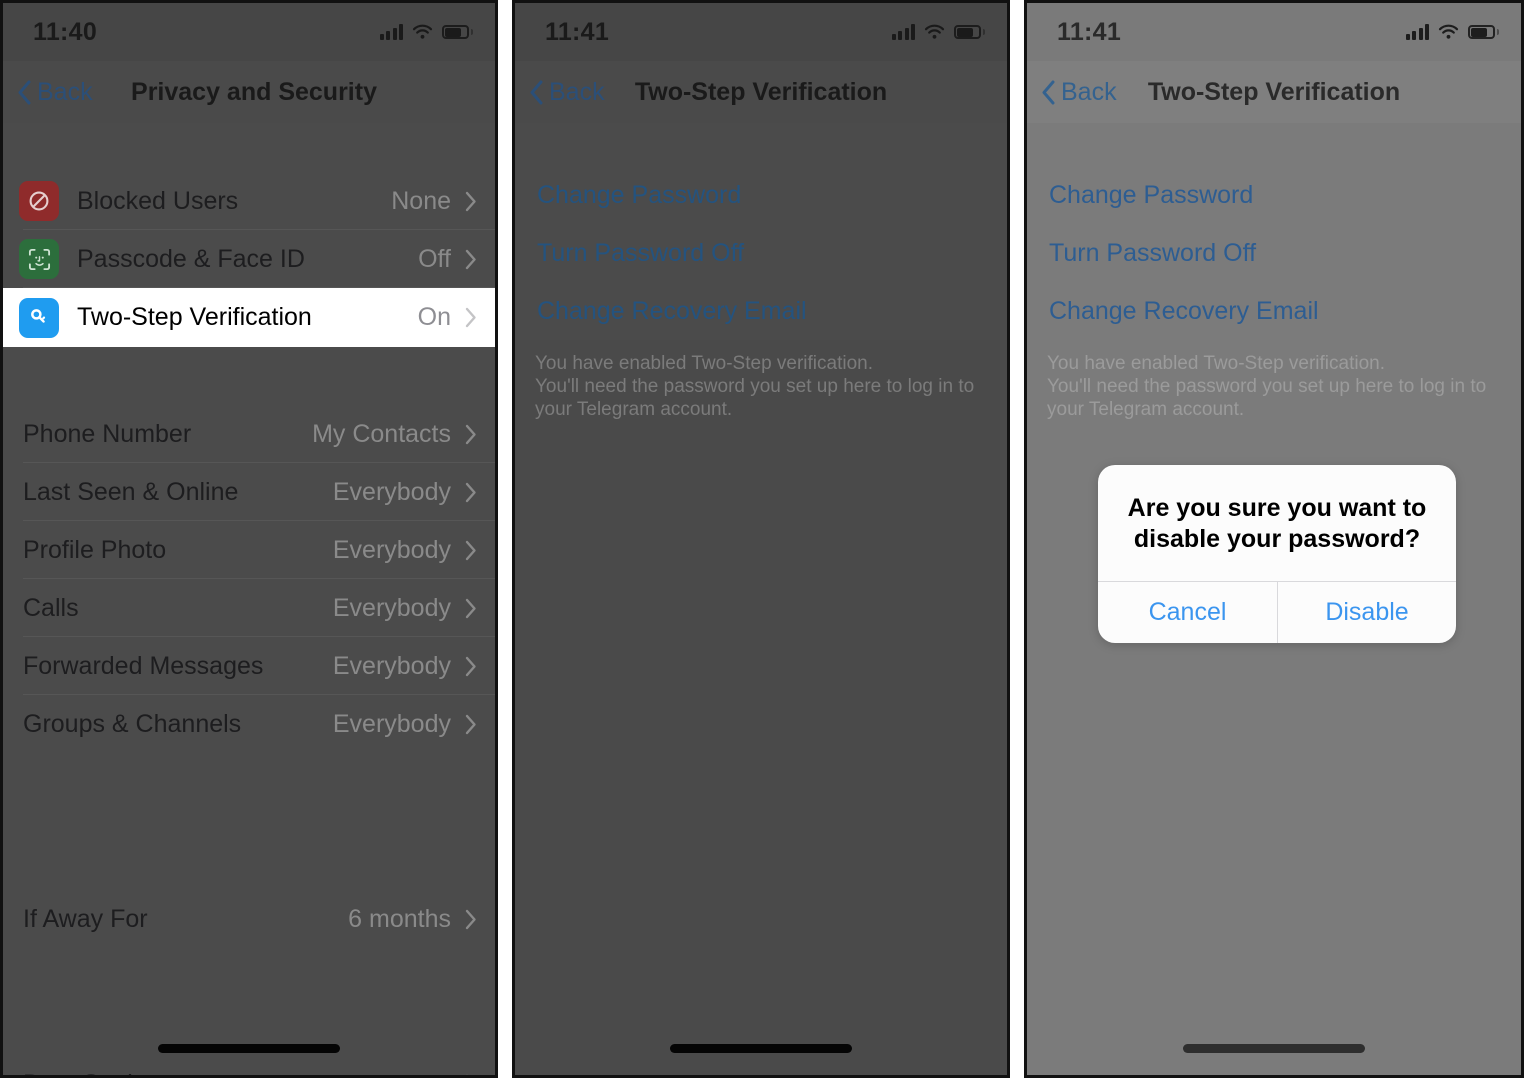  I want to click on auto-delete-list: If Away For 6 months, so click(249, 919).